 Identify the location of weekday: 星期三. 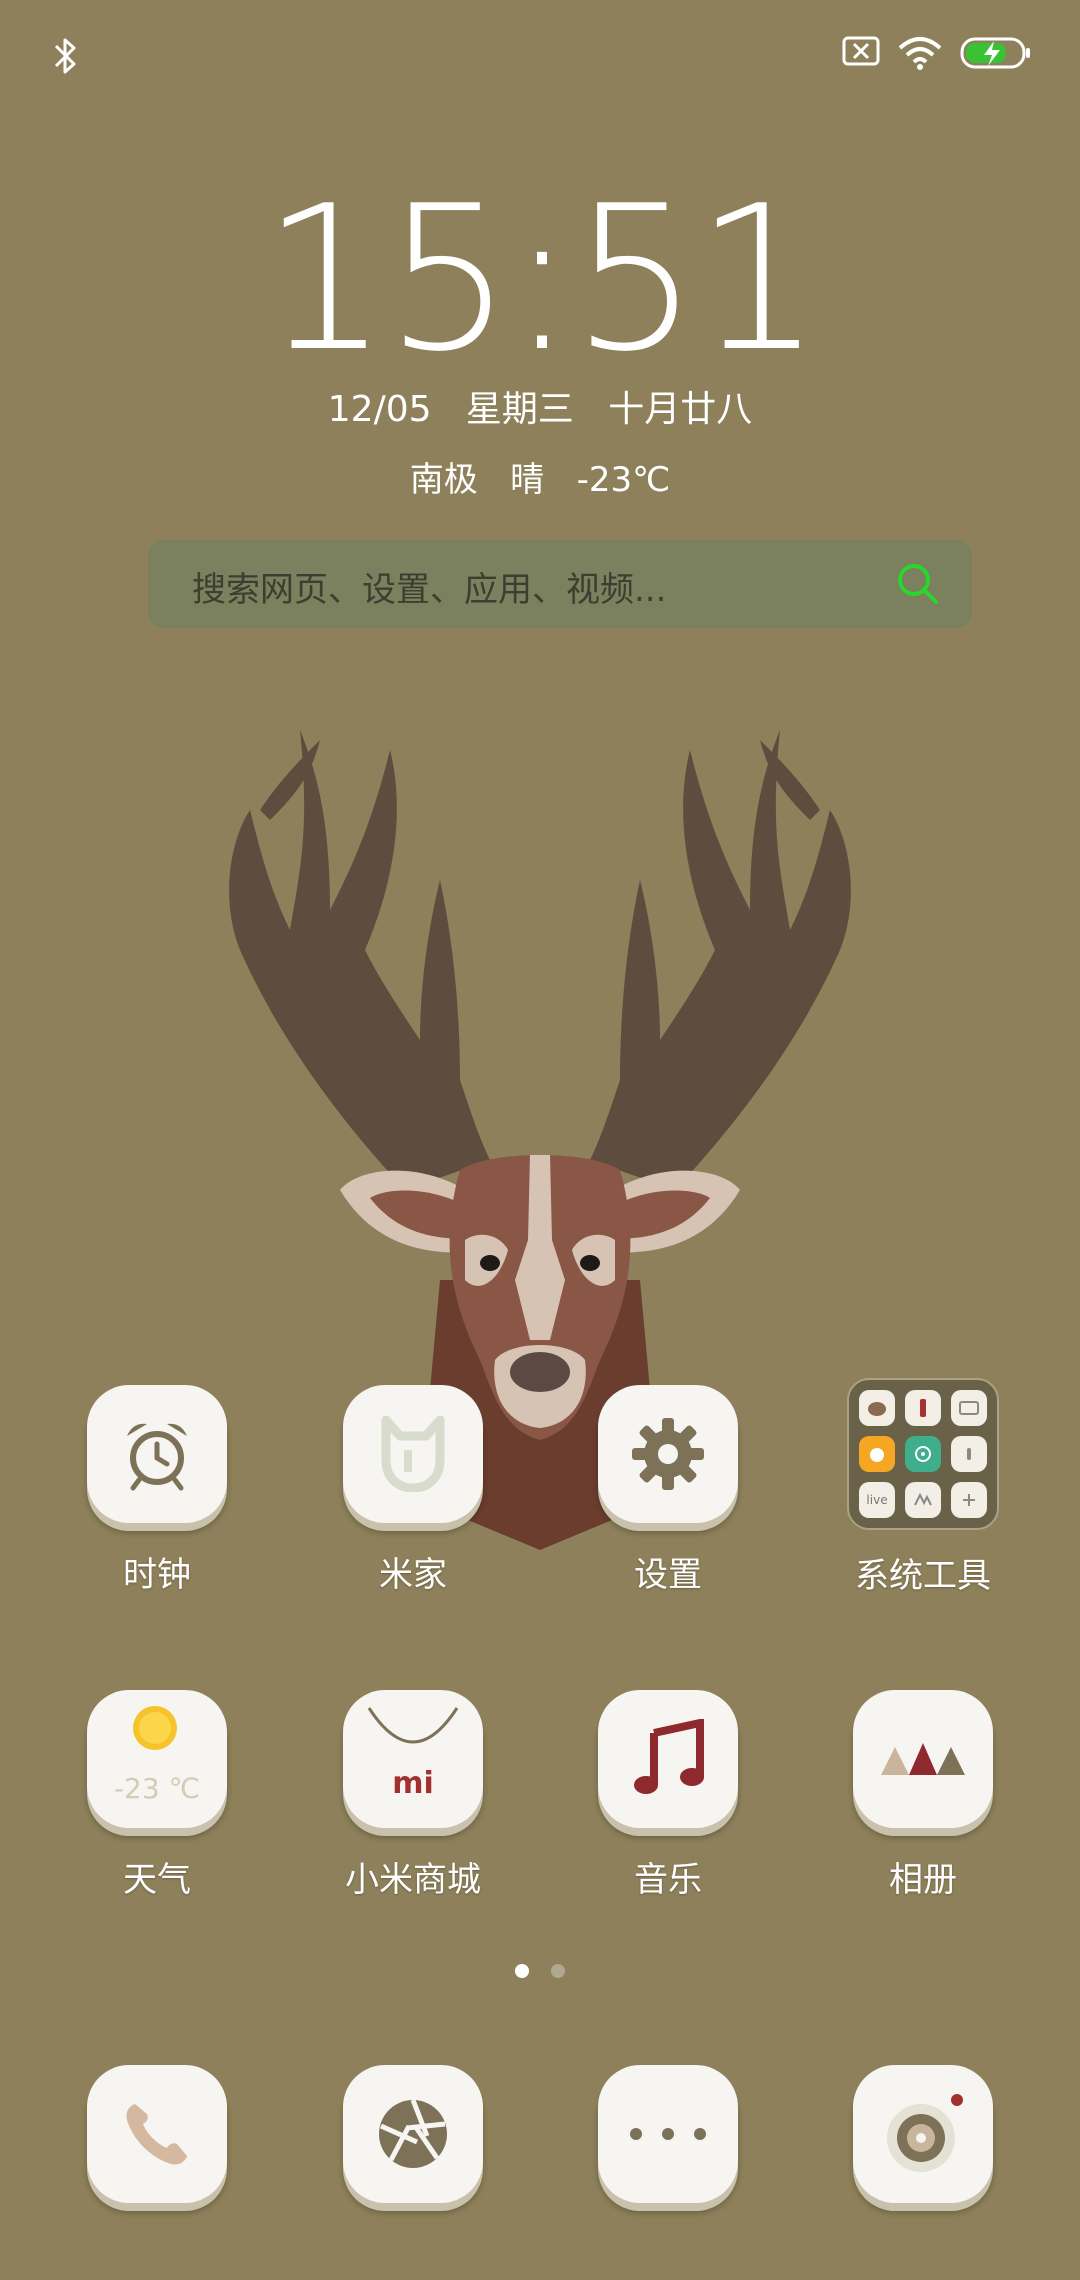
(519, 409).